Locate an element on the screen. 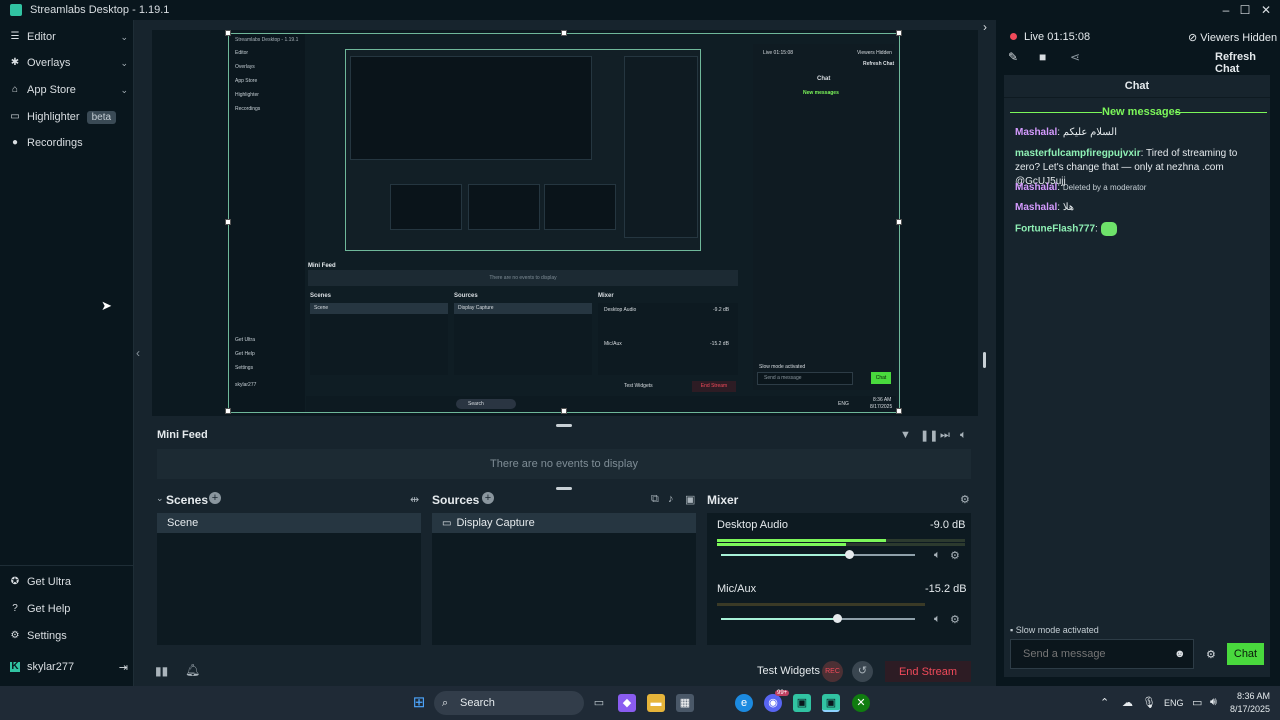 This screenshot has height=720, width=1280. nested-label: 8:36 AM is located at coordinates (882, 400).